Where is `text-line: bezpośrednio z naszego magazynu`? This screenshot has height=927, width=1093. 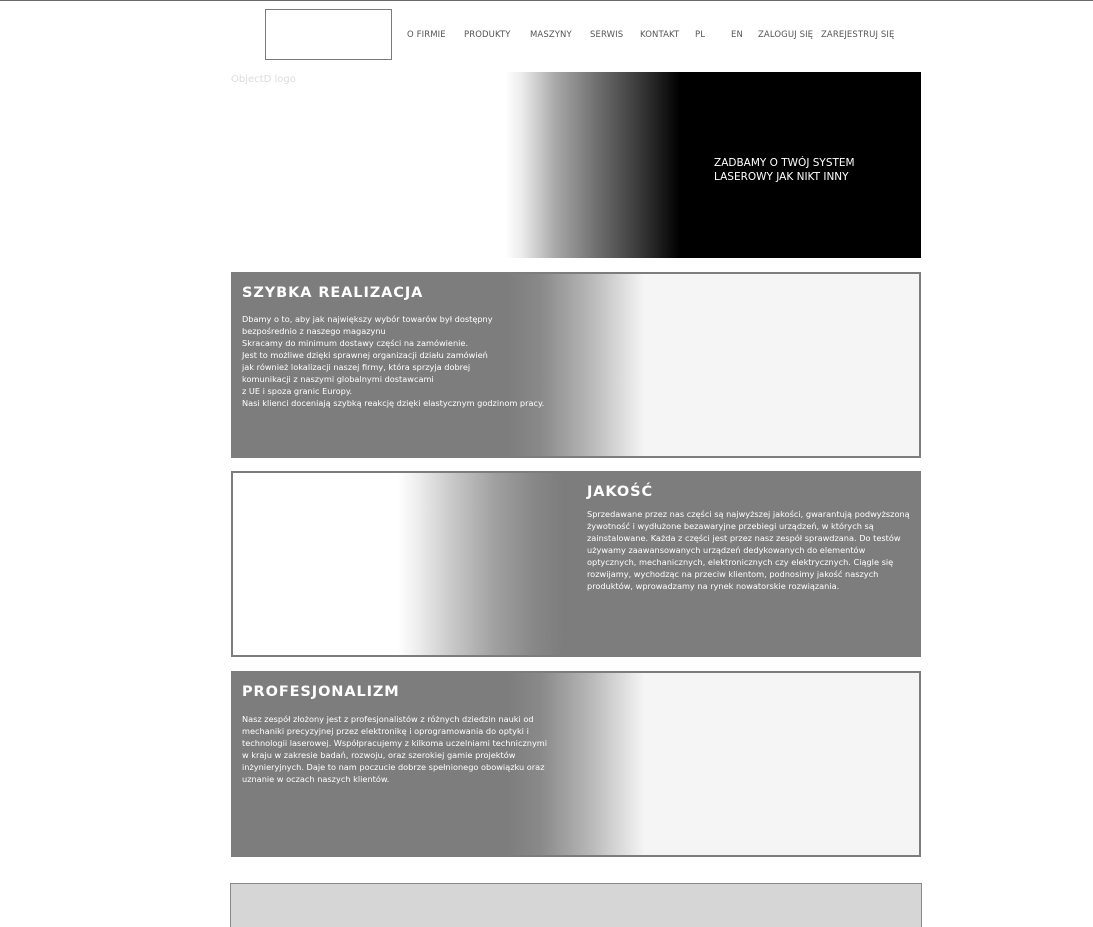 text-line: bezpośrednio z naszego magazynu is located at coordinates (314, 331).